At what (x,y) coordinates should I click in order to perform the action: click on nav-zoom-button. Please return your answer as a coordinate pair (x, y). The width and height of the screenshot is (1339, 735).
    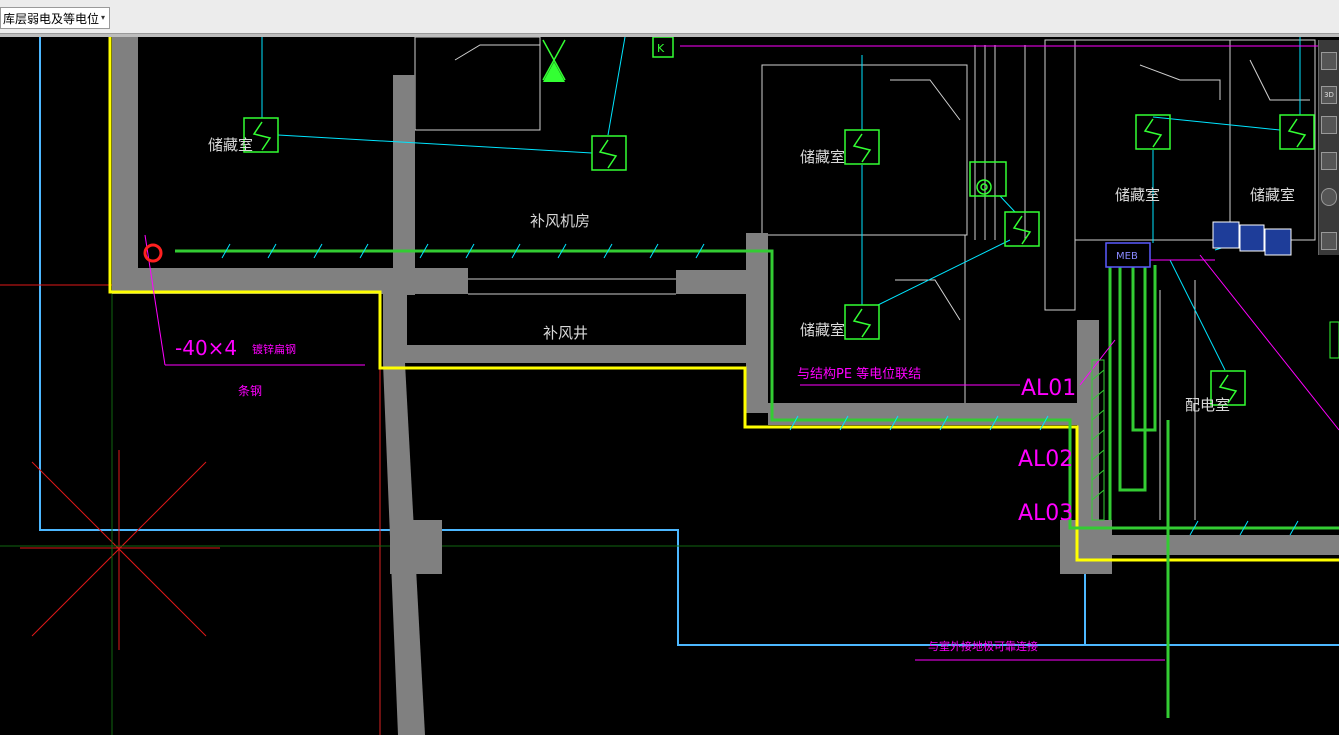
    Looking at the image, I should click on (1329, 197).